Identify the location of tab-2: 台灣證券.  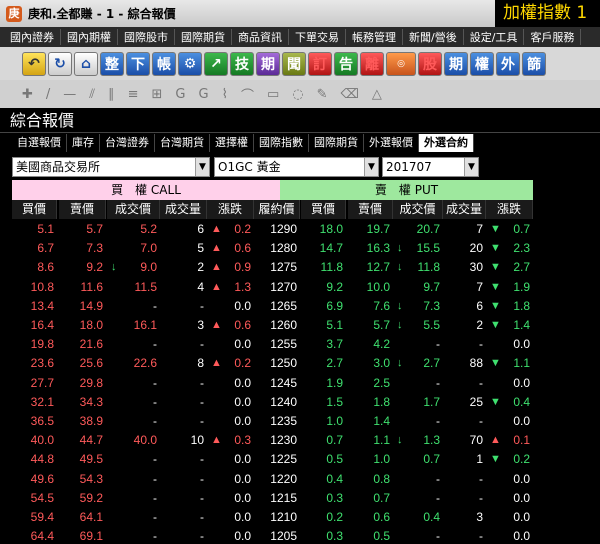
(127, 143).